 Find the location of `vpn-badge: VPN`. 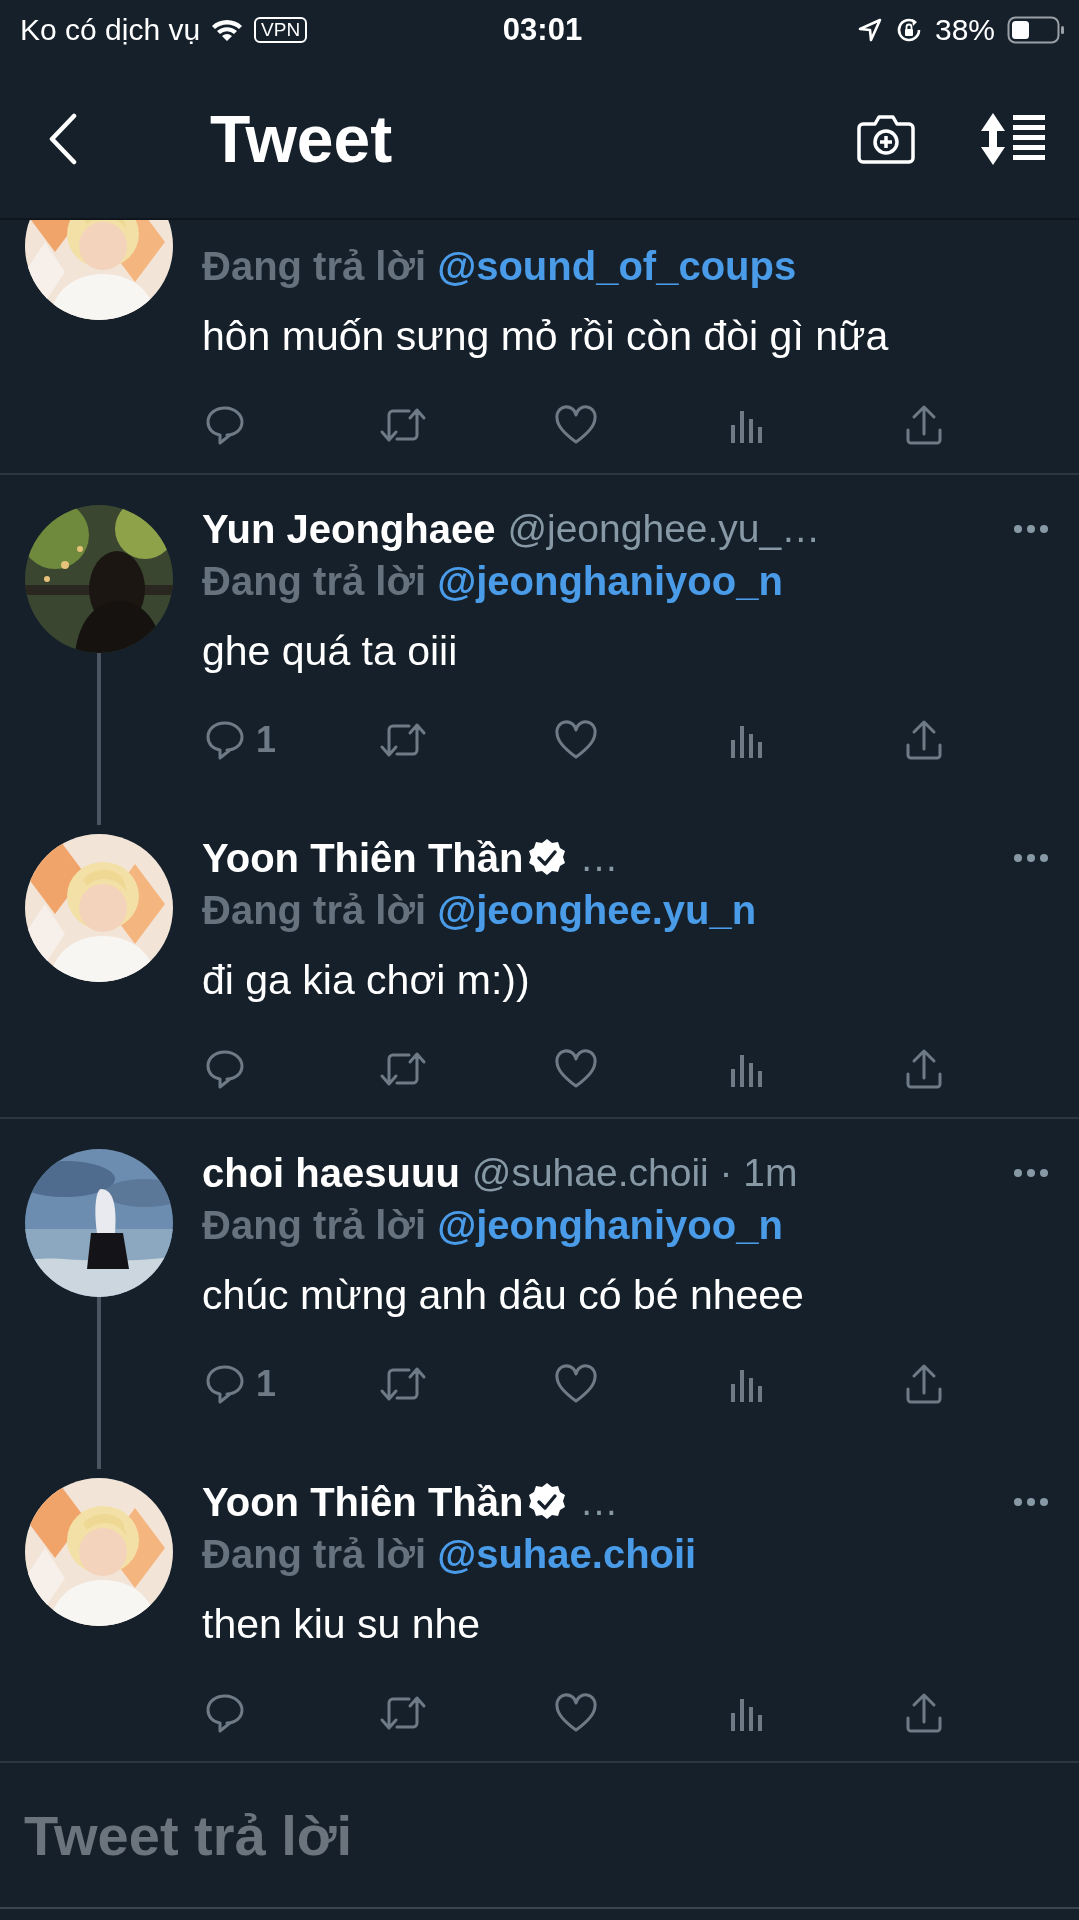

vpn-badge: VPN is located at coordinates (281, 30).